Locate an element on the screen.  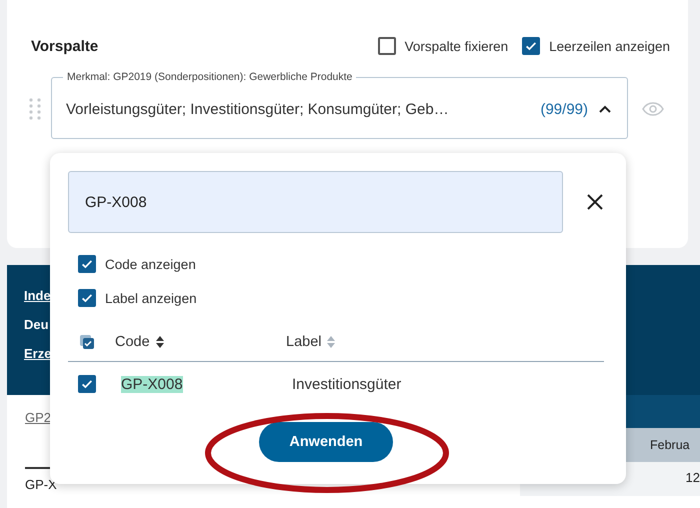
field-legend: Merkmal: GP2019 (Sonderpositionen): Gewerbliche Produkte is located at coordinates (209, 77).